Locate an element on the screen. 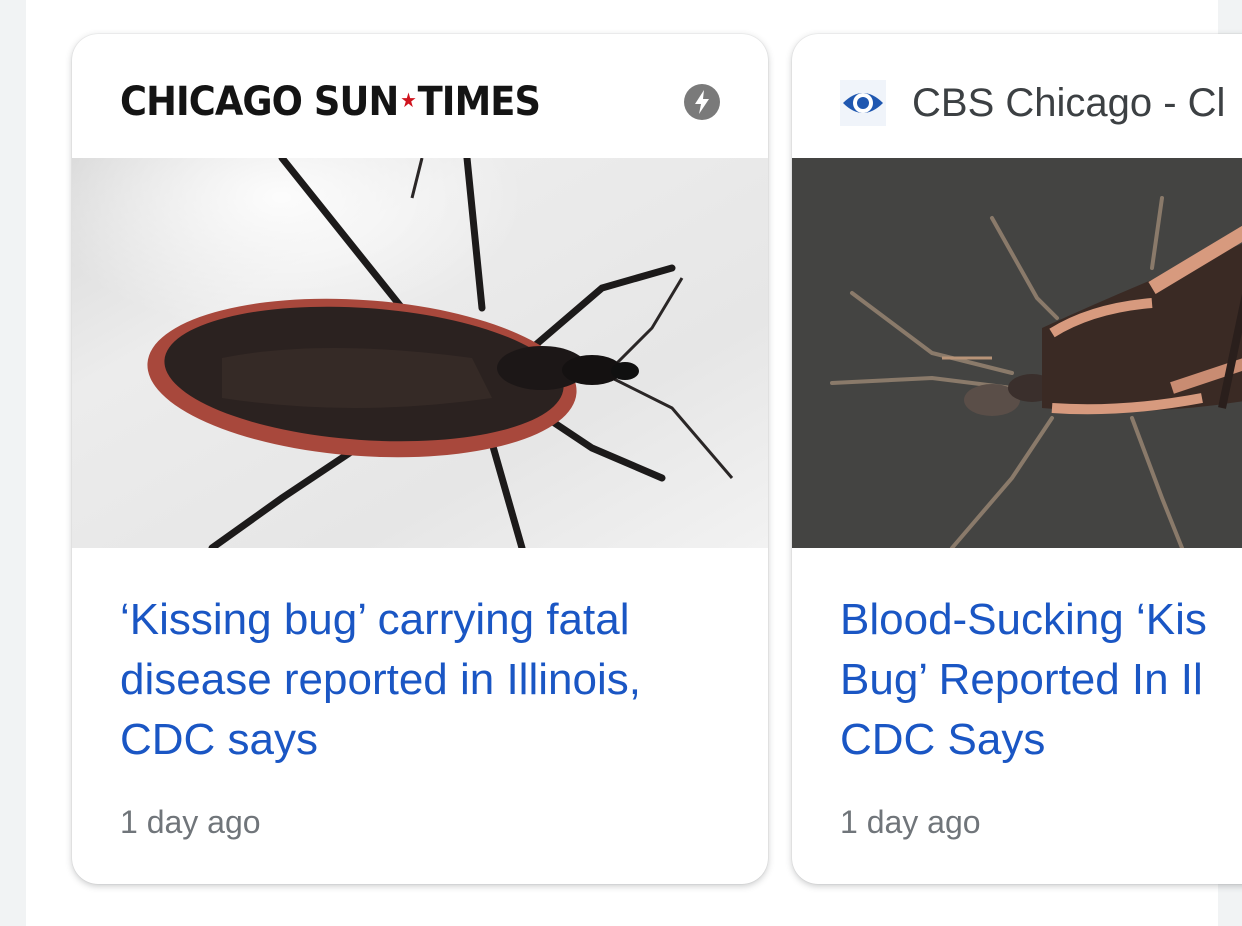 The height and width of the screenshot is (926, 1242). card-header: CHICAGO SUN ★ TIMES is located at coordinates (420, 96).